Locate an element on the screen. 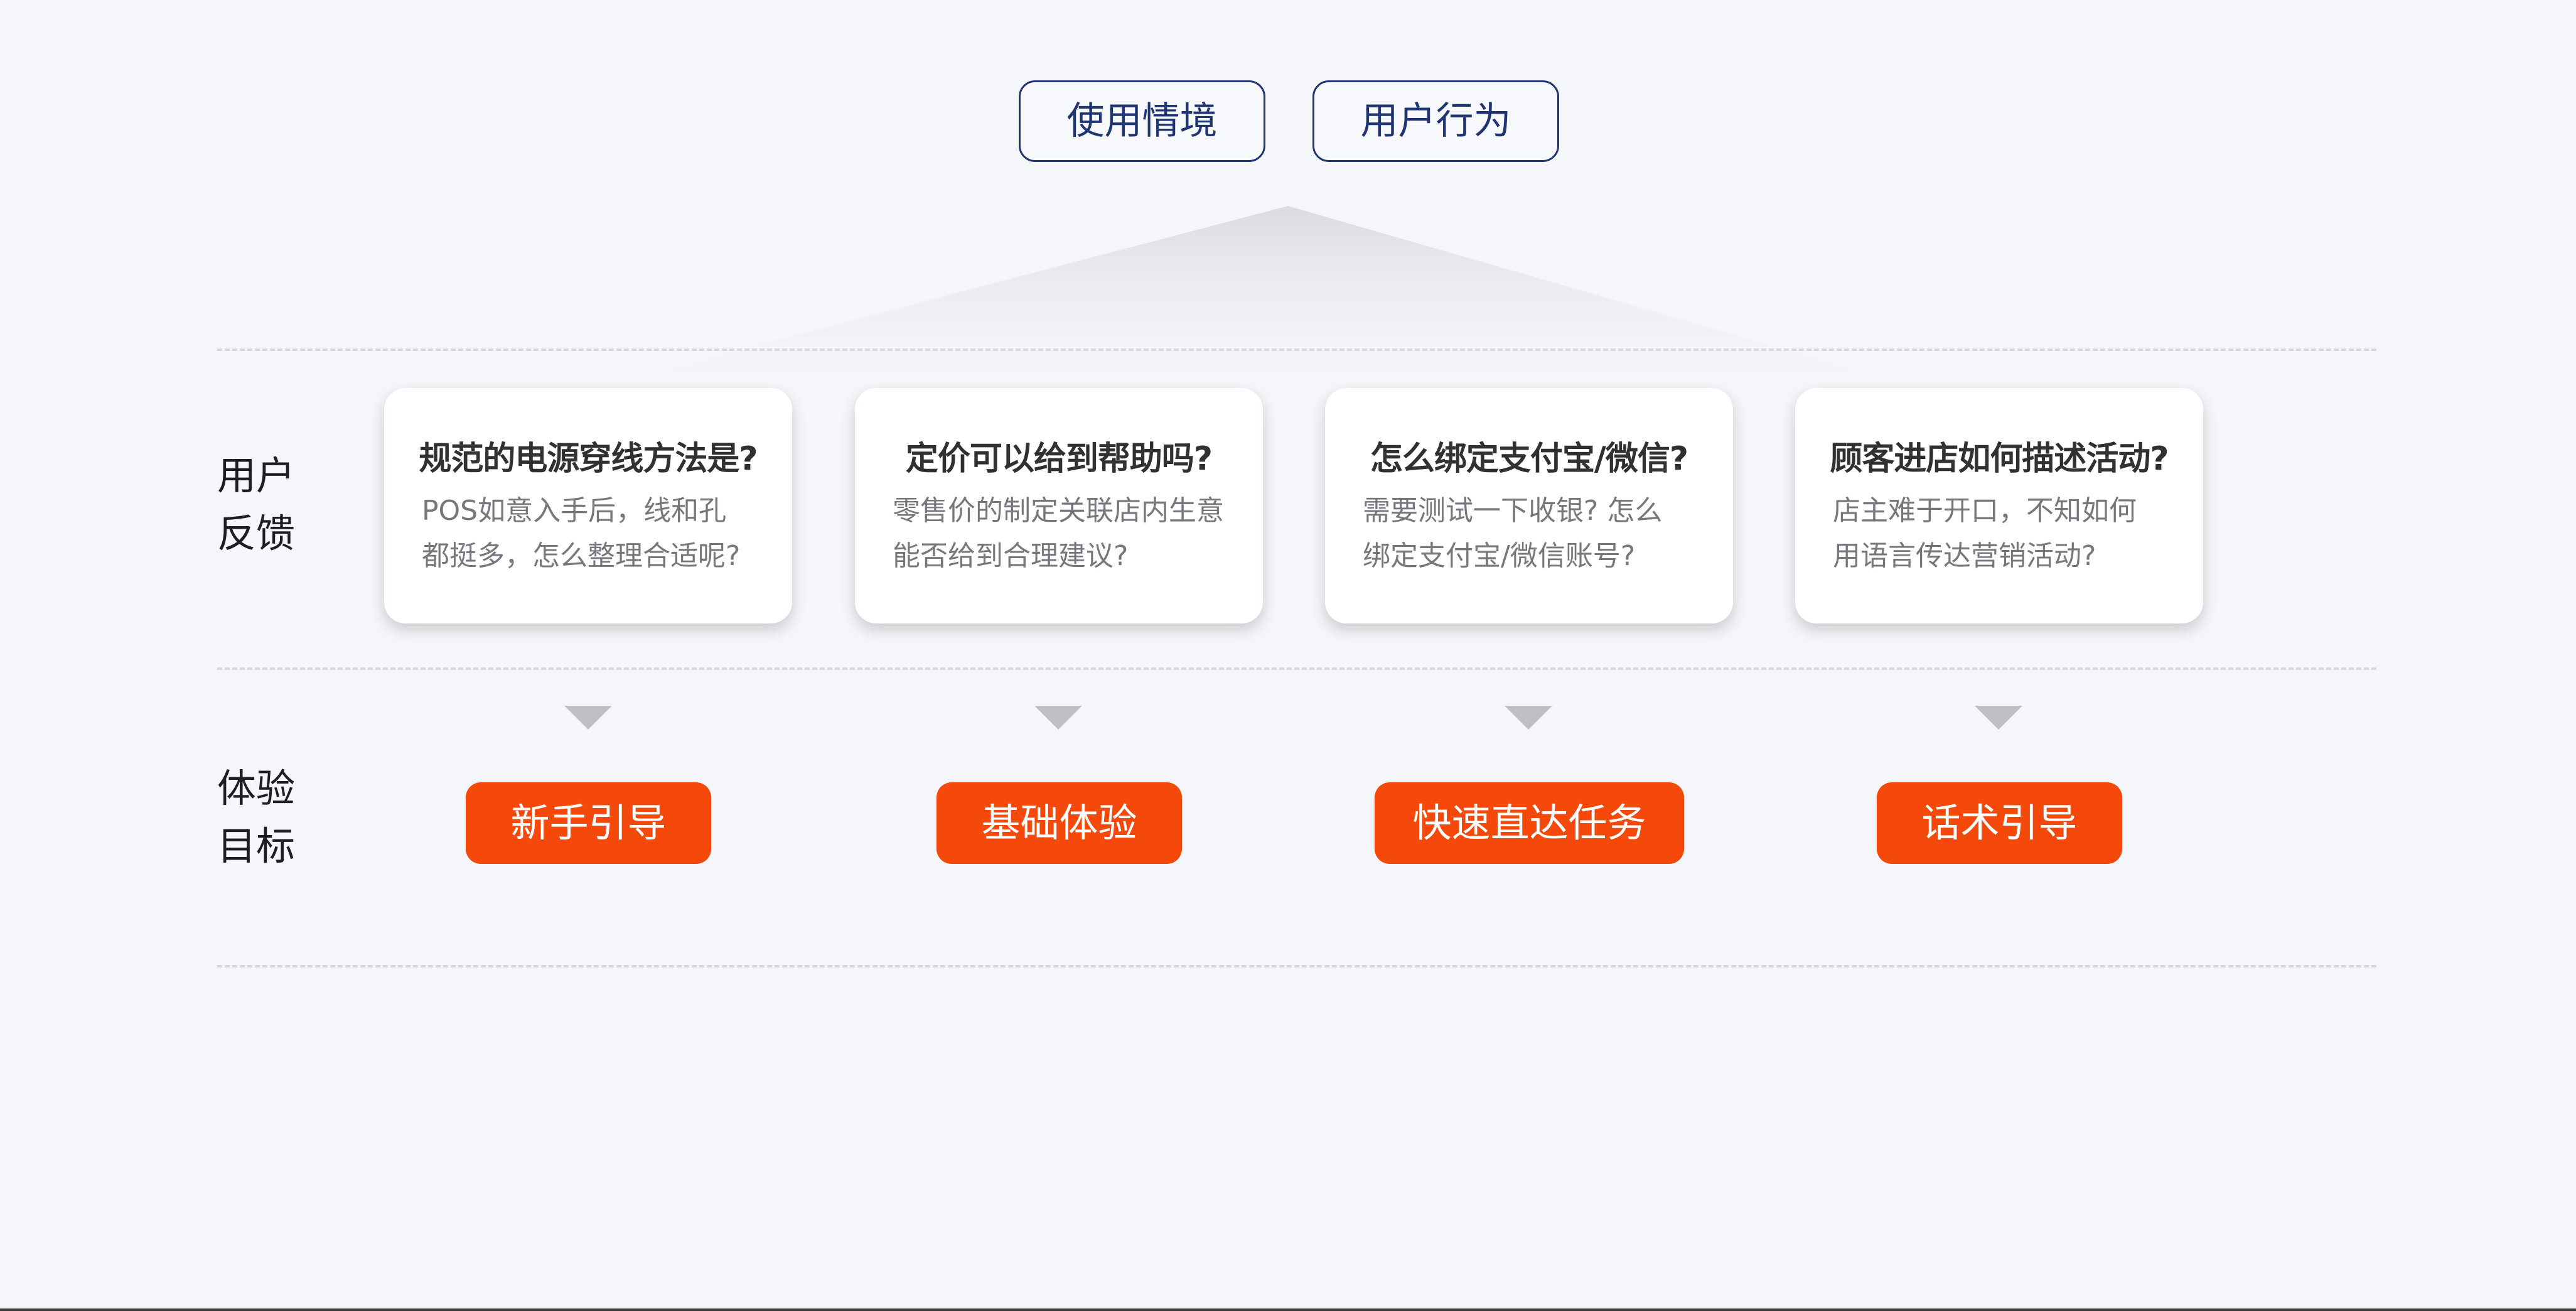 The image size is (2576, 1311). divider-middle is located at coordinates (1296, 668).